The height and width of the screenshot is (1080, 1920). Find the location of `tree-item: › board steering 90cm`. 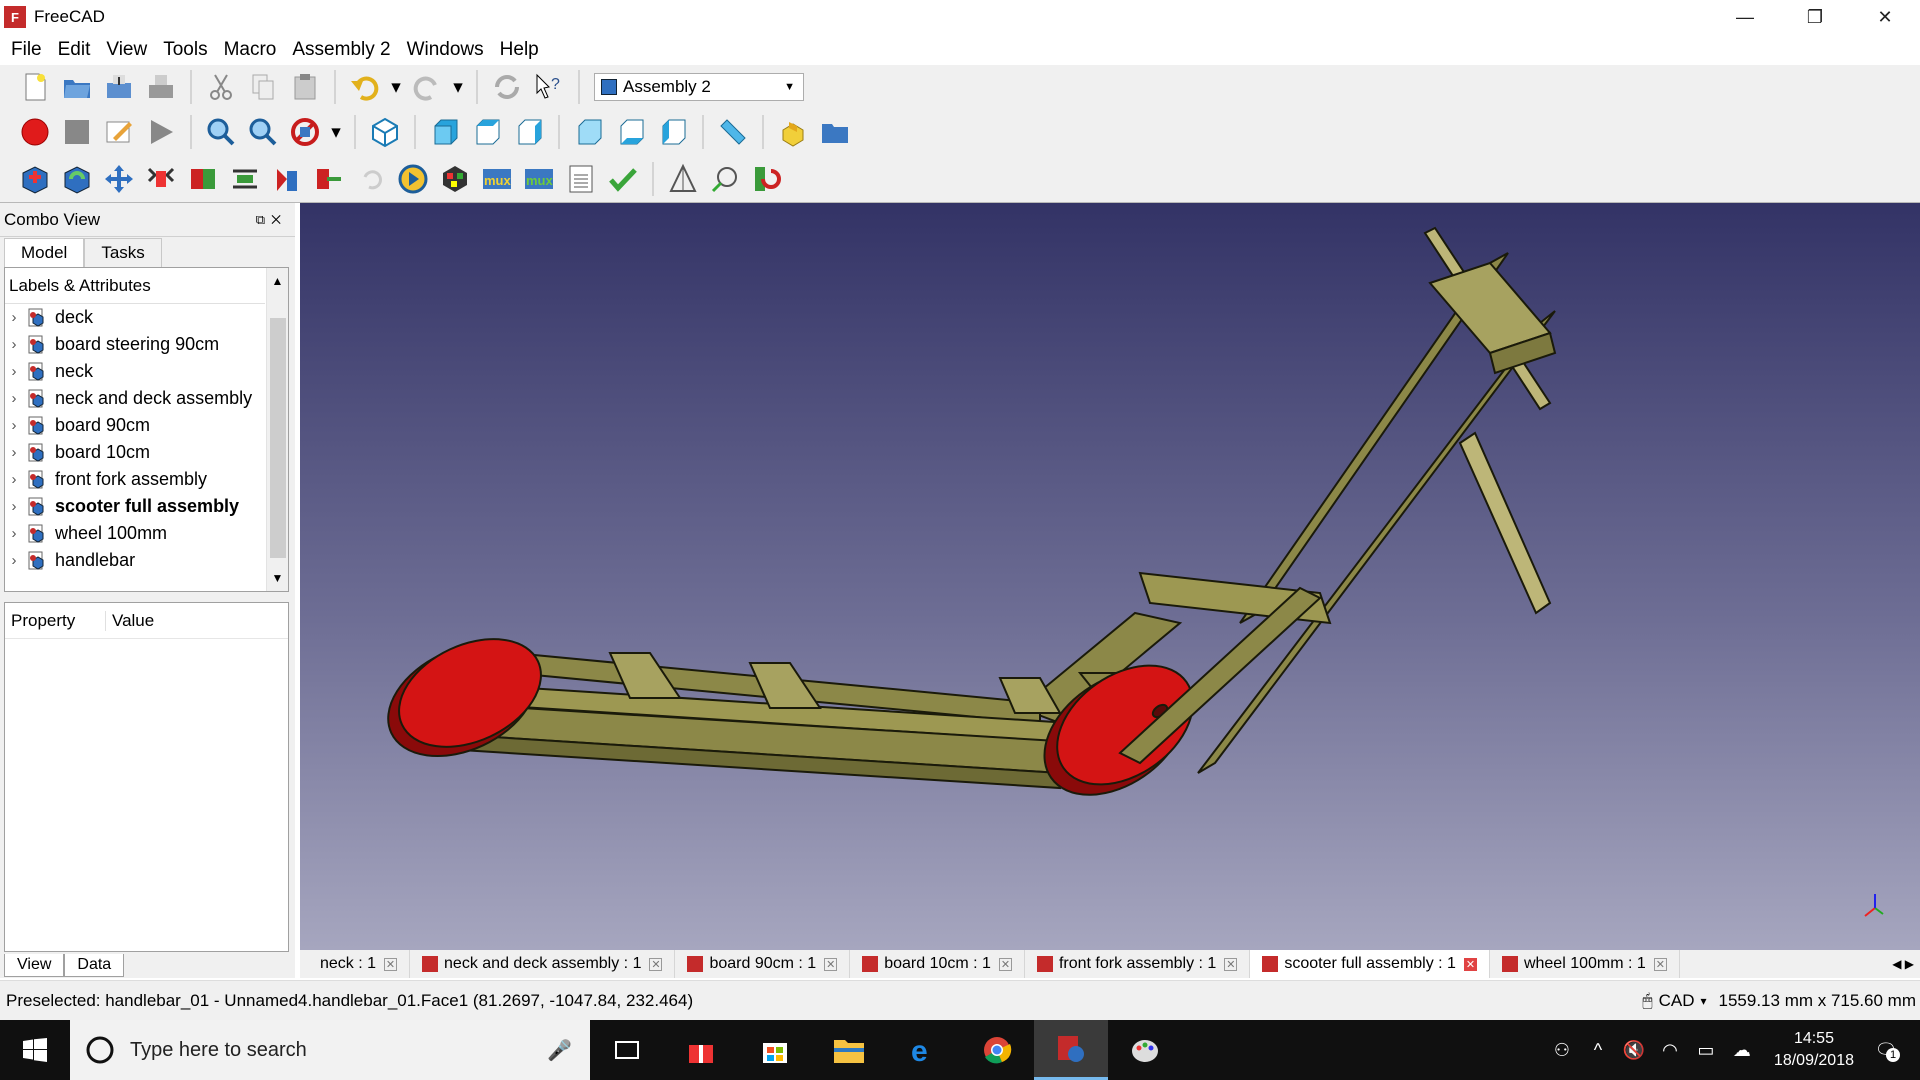

tree-item: › board steering 90cm is located at coordinates (146, 344).